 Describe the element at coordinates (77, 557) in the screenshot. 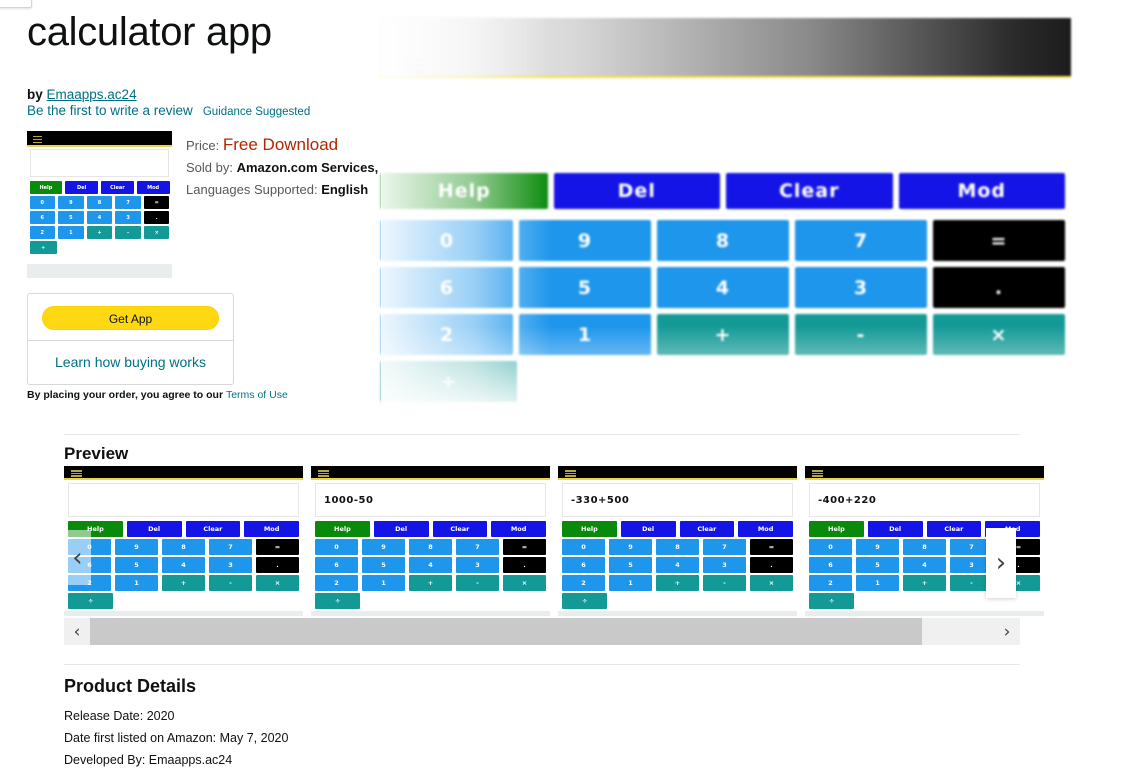

I see `carousel-prev-button: ‹` at that location.